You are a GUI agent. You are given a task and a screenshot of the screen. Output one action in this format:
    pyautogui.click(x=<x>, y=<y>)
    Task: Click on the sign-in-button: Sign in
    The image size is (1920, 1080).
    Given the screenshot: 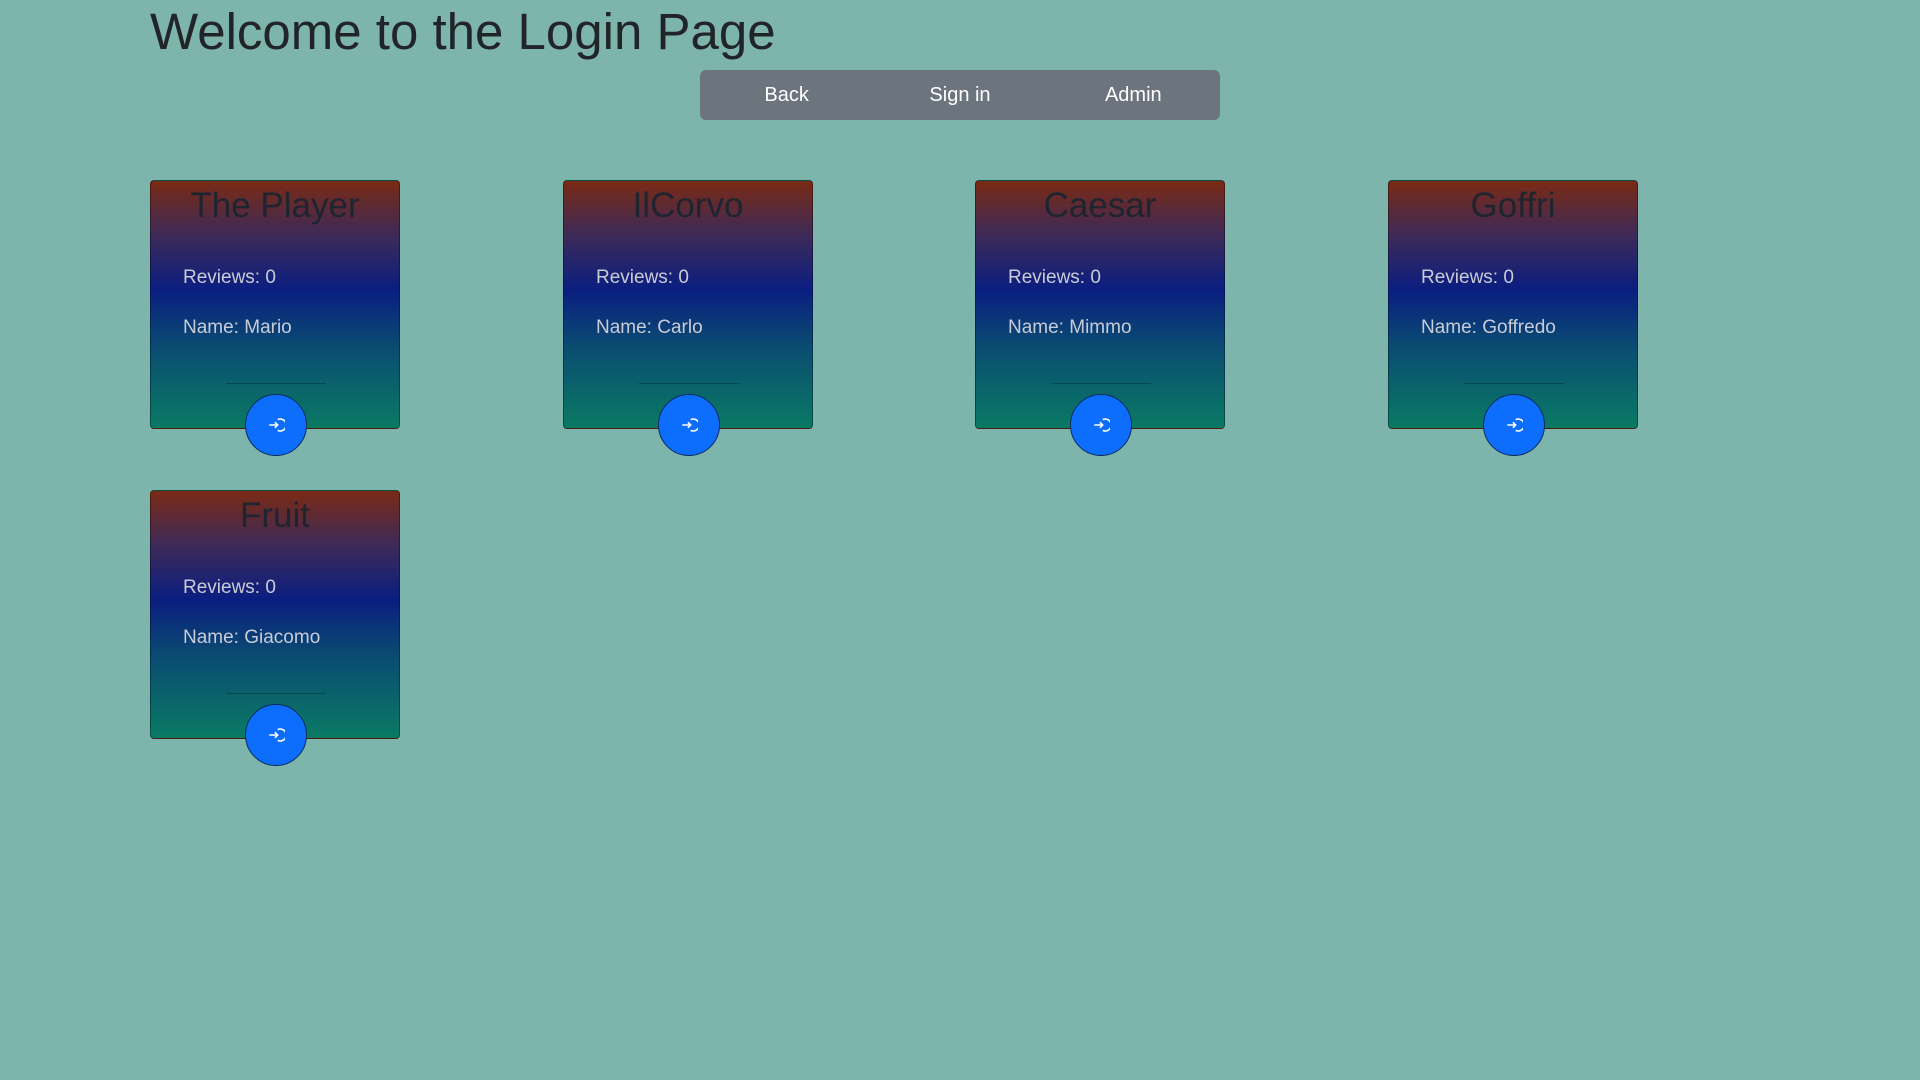 What is the action you would take?
    pyautogui.click(x=959, y=95)
    